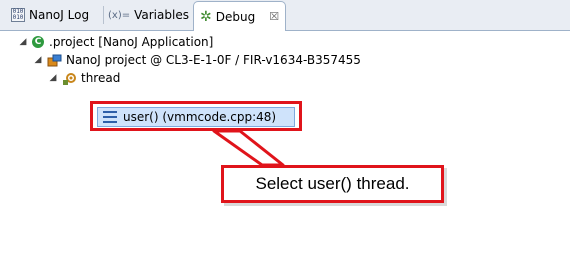 The width and height of the screenshot is (570, 275). I want to click on callout-box: Select user() thread., so click(332, 184).